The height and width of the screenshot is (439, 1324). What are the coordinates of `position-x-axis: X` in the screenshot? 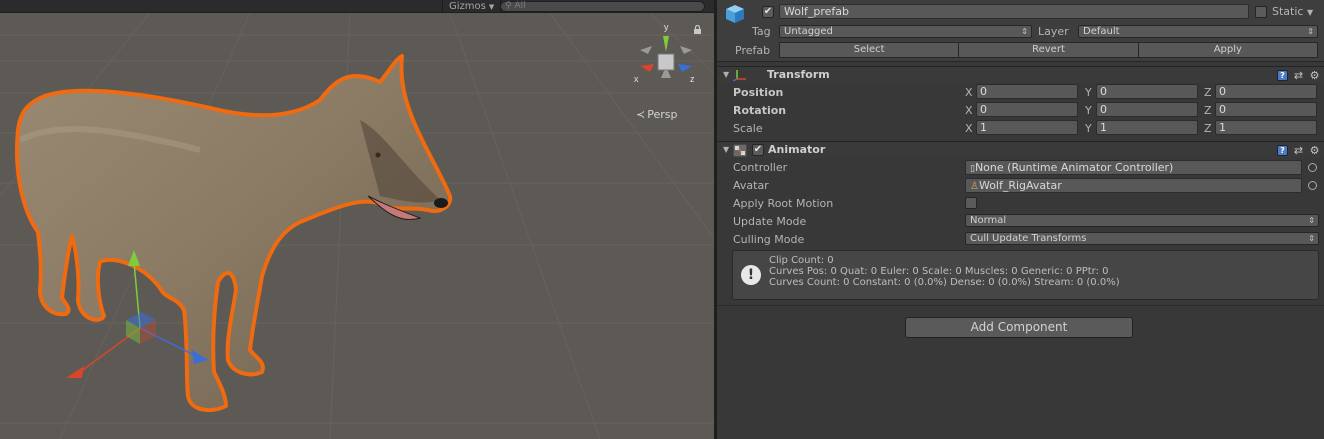 It's located at (969, 92).